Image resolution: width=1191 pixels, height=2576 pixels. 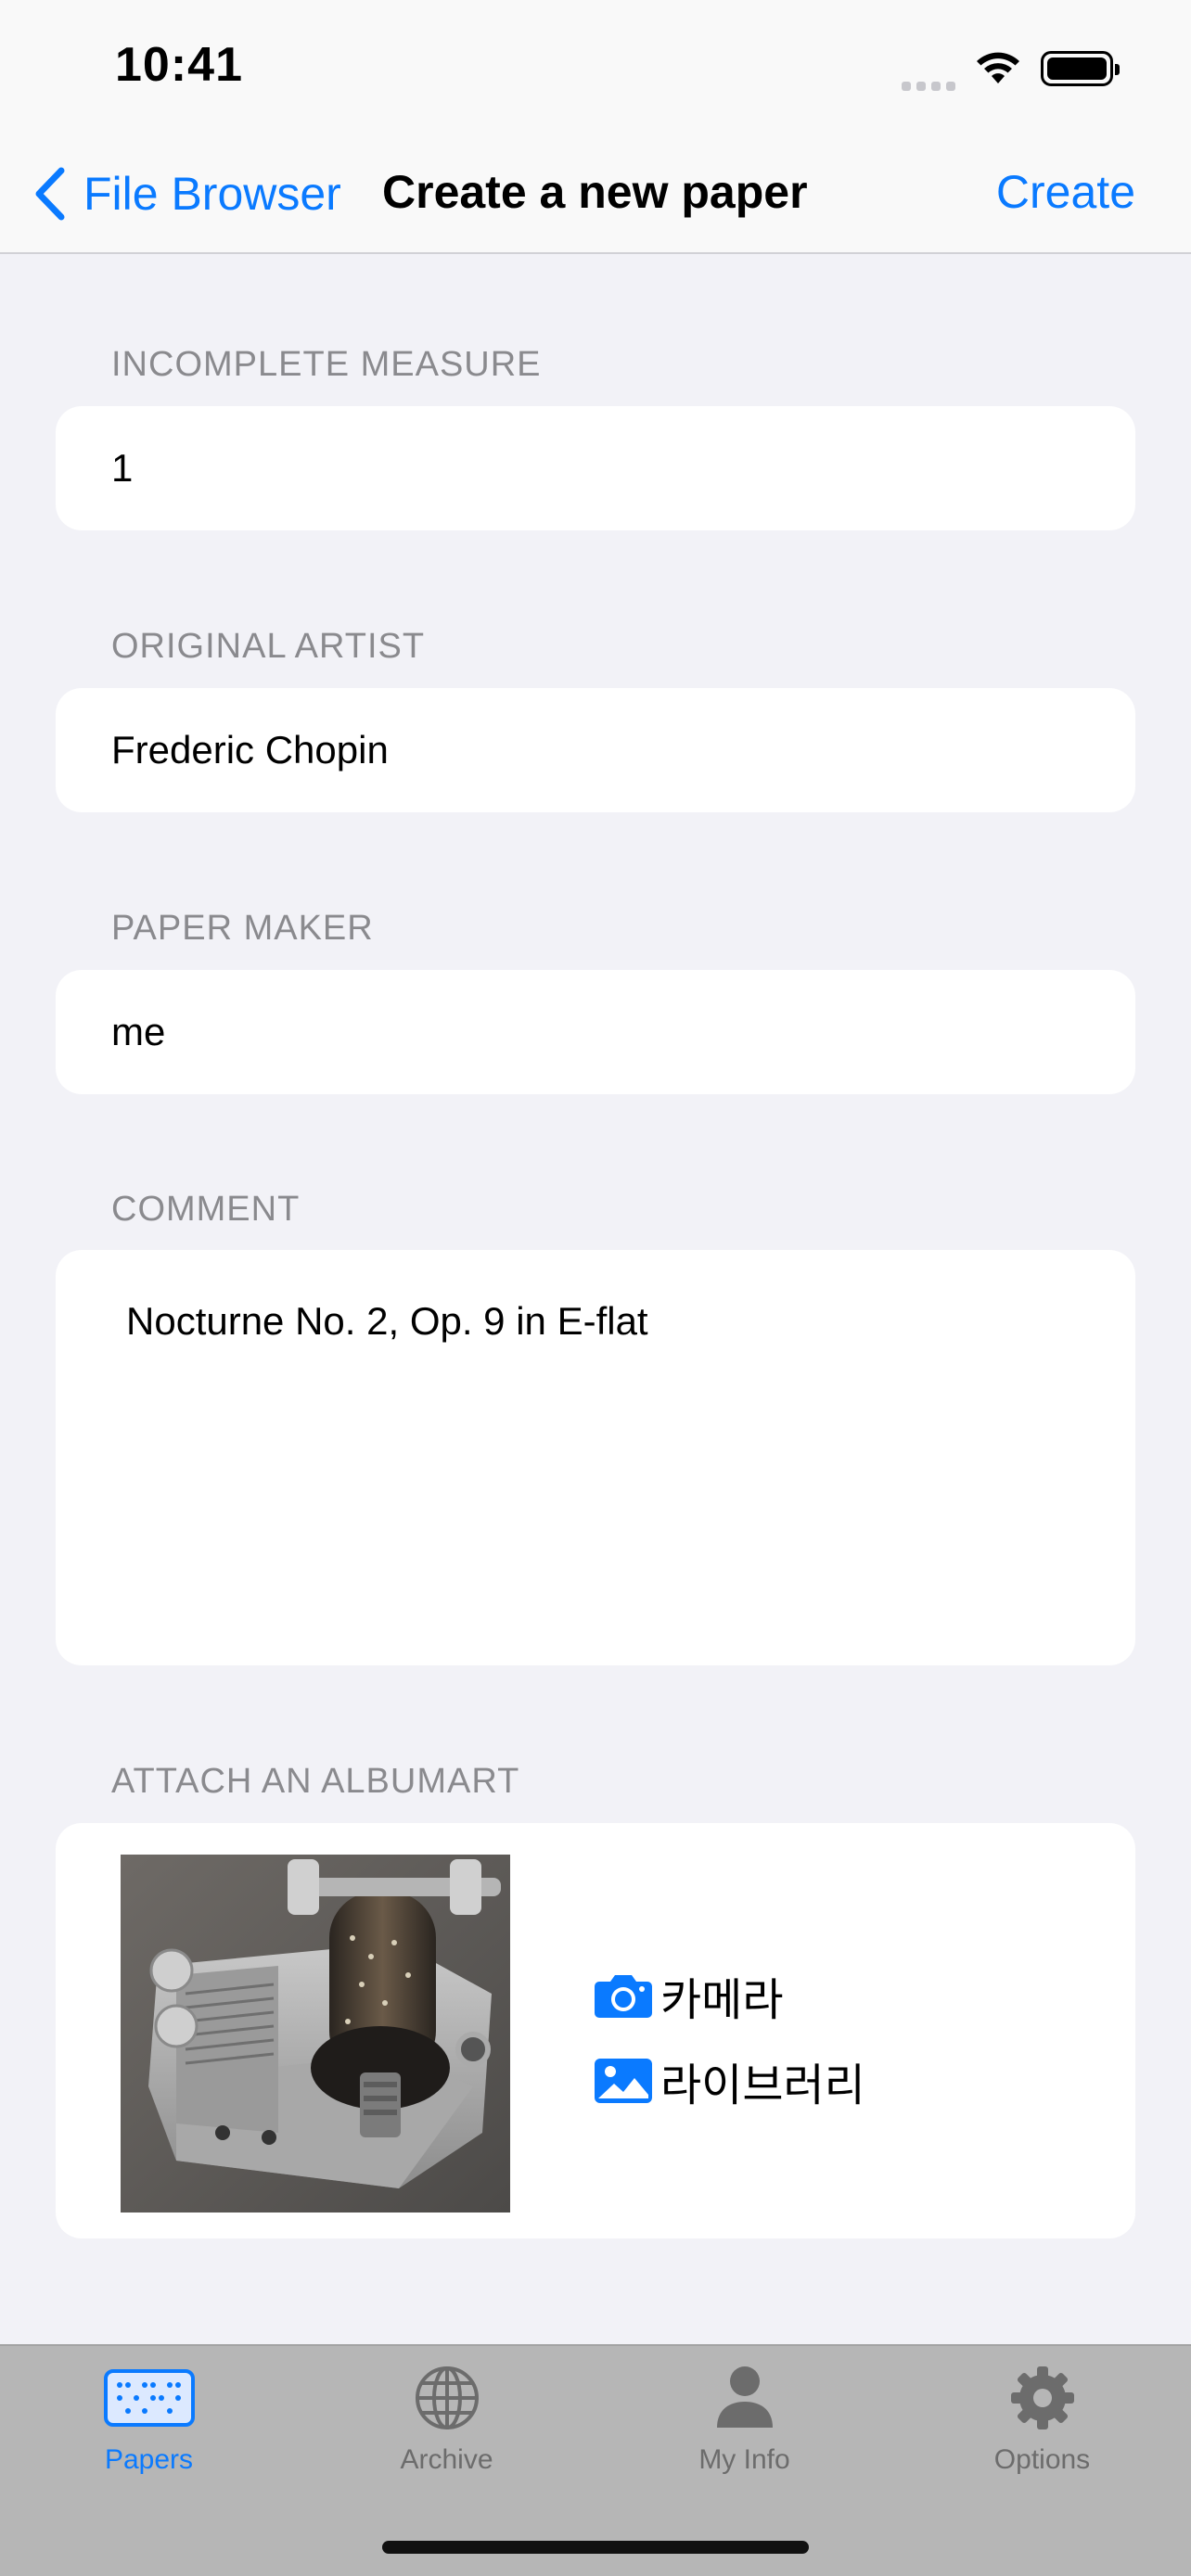 What do you see at coordinates (268, 646) in the screenshot?
I see `section-header-original-artist: ORIGINAL ARTIST` at bounding box center [268, 646].